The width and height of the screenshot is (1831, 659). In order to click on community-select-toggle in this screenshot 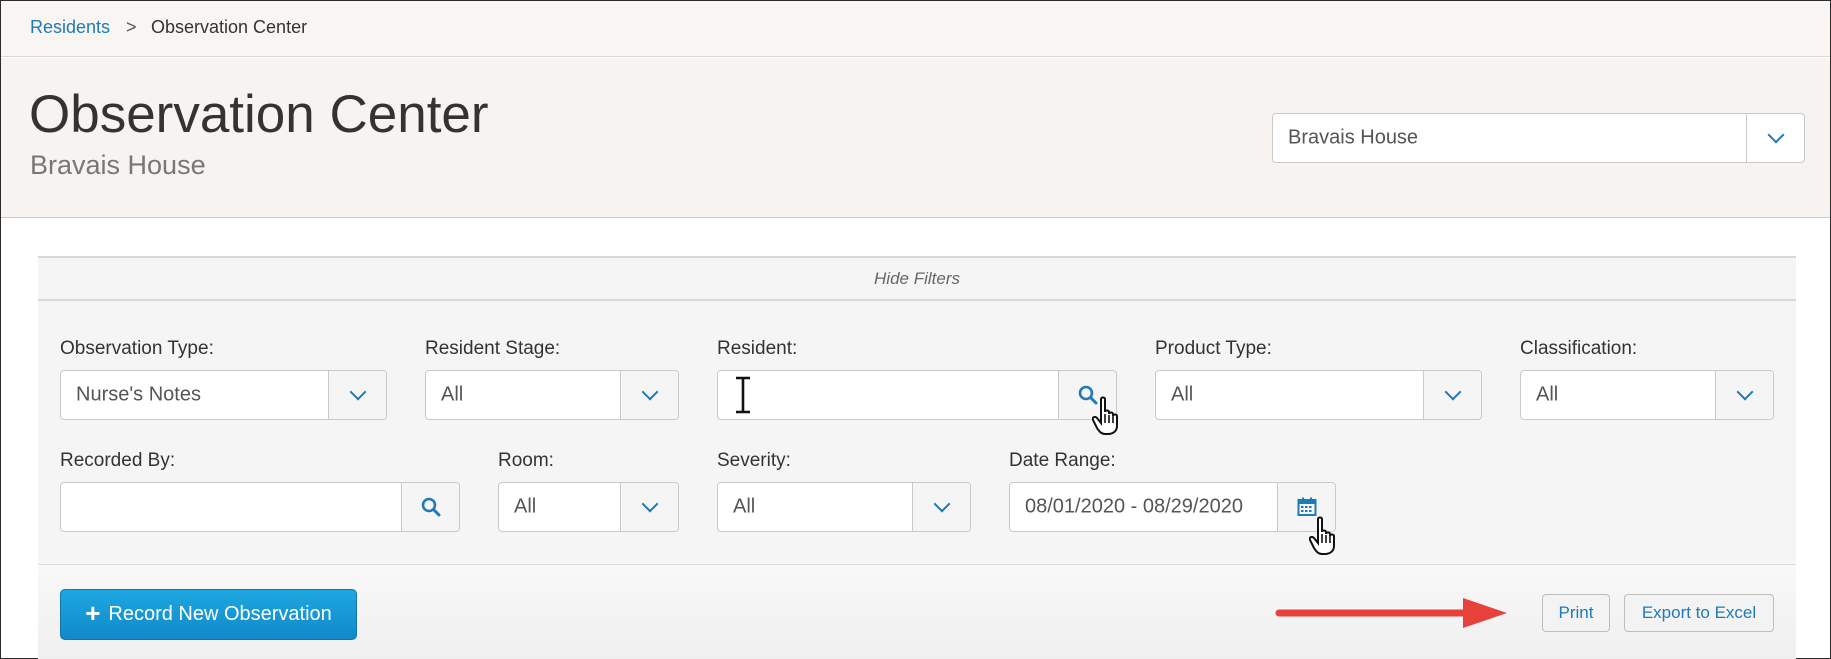, I will do `click(1775, 138)`.